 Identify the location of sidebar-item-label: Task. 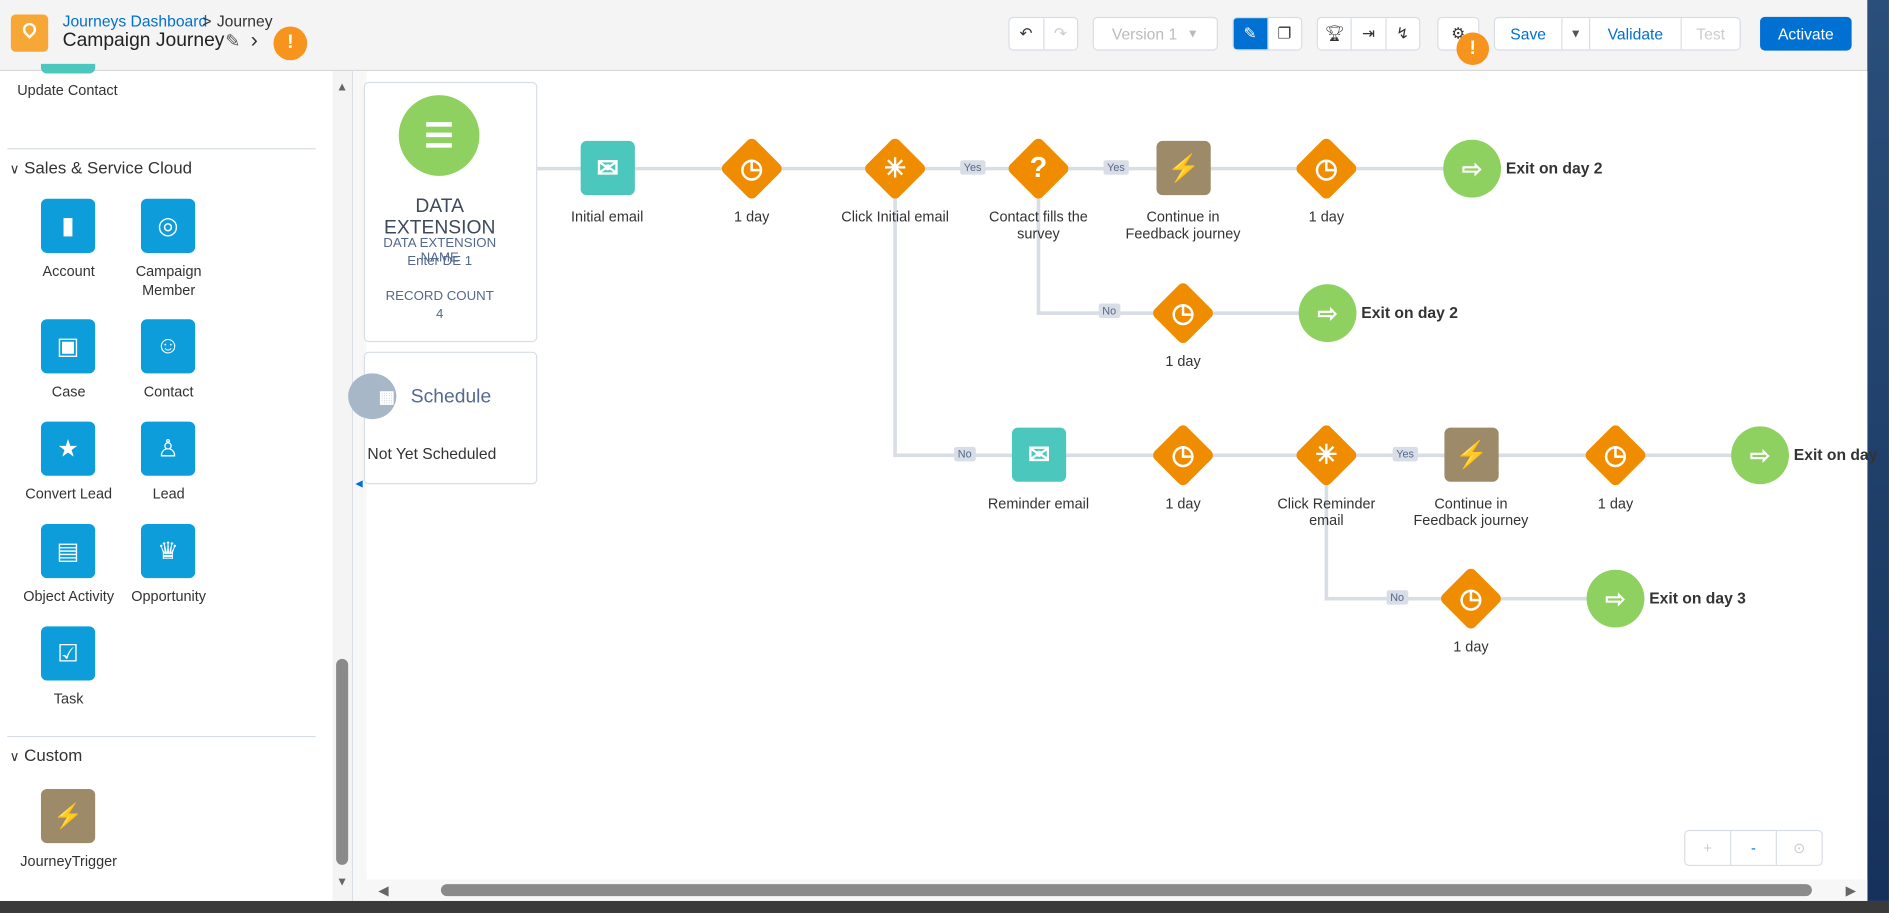
(68, 698).